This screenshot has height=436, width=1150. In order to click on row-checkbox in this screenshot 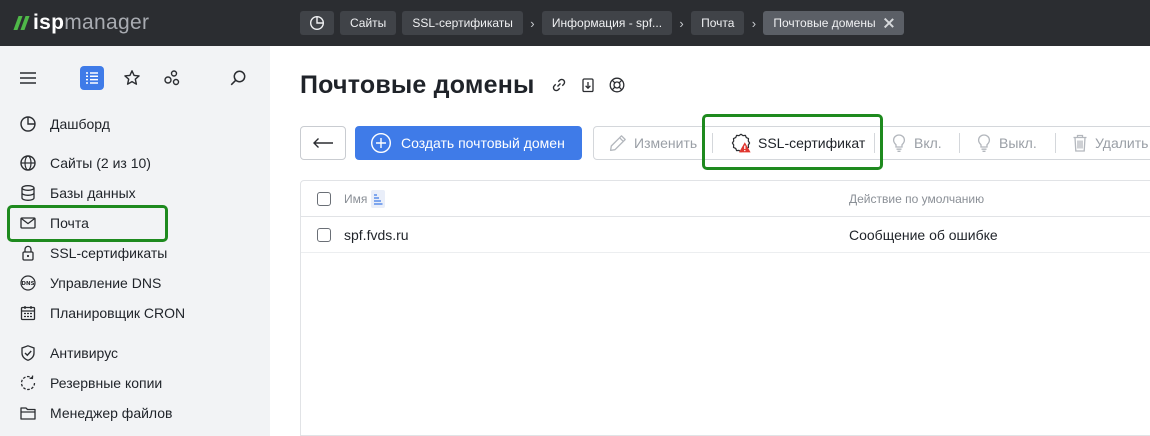, I will do `click(324, 235)`.